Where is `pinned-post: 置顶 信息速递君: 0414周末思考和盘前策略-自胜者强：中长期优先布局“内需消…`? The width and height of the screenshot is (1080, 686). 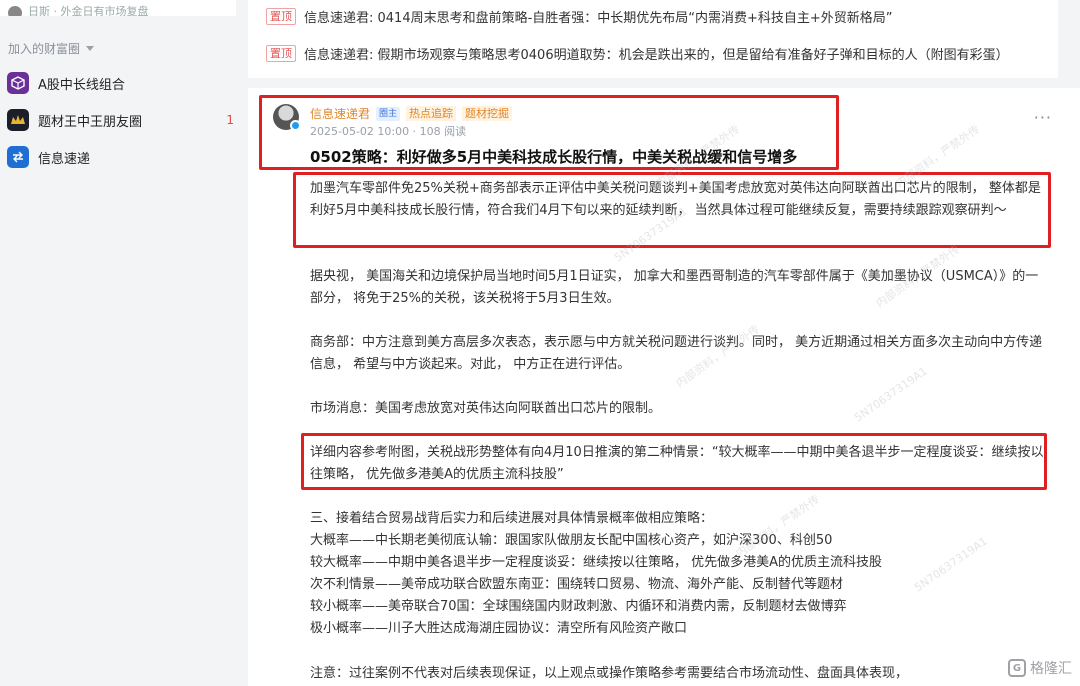 pinned-post: 置顶 信息速递君: 0414周末思考和盘前策略-自胜者强：中长期优先布局“内需消… is located at coordinates (579, 16).